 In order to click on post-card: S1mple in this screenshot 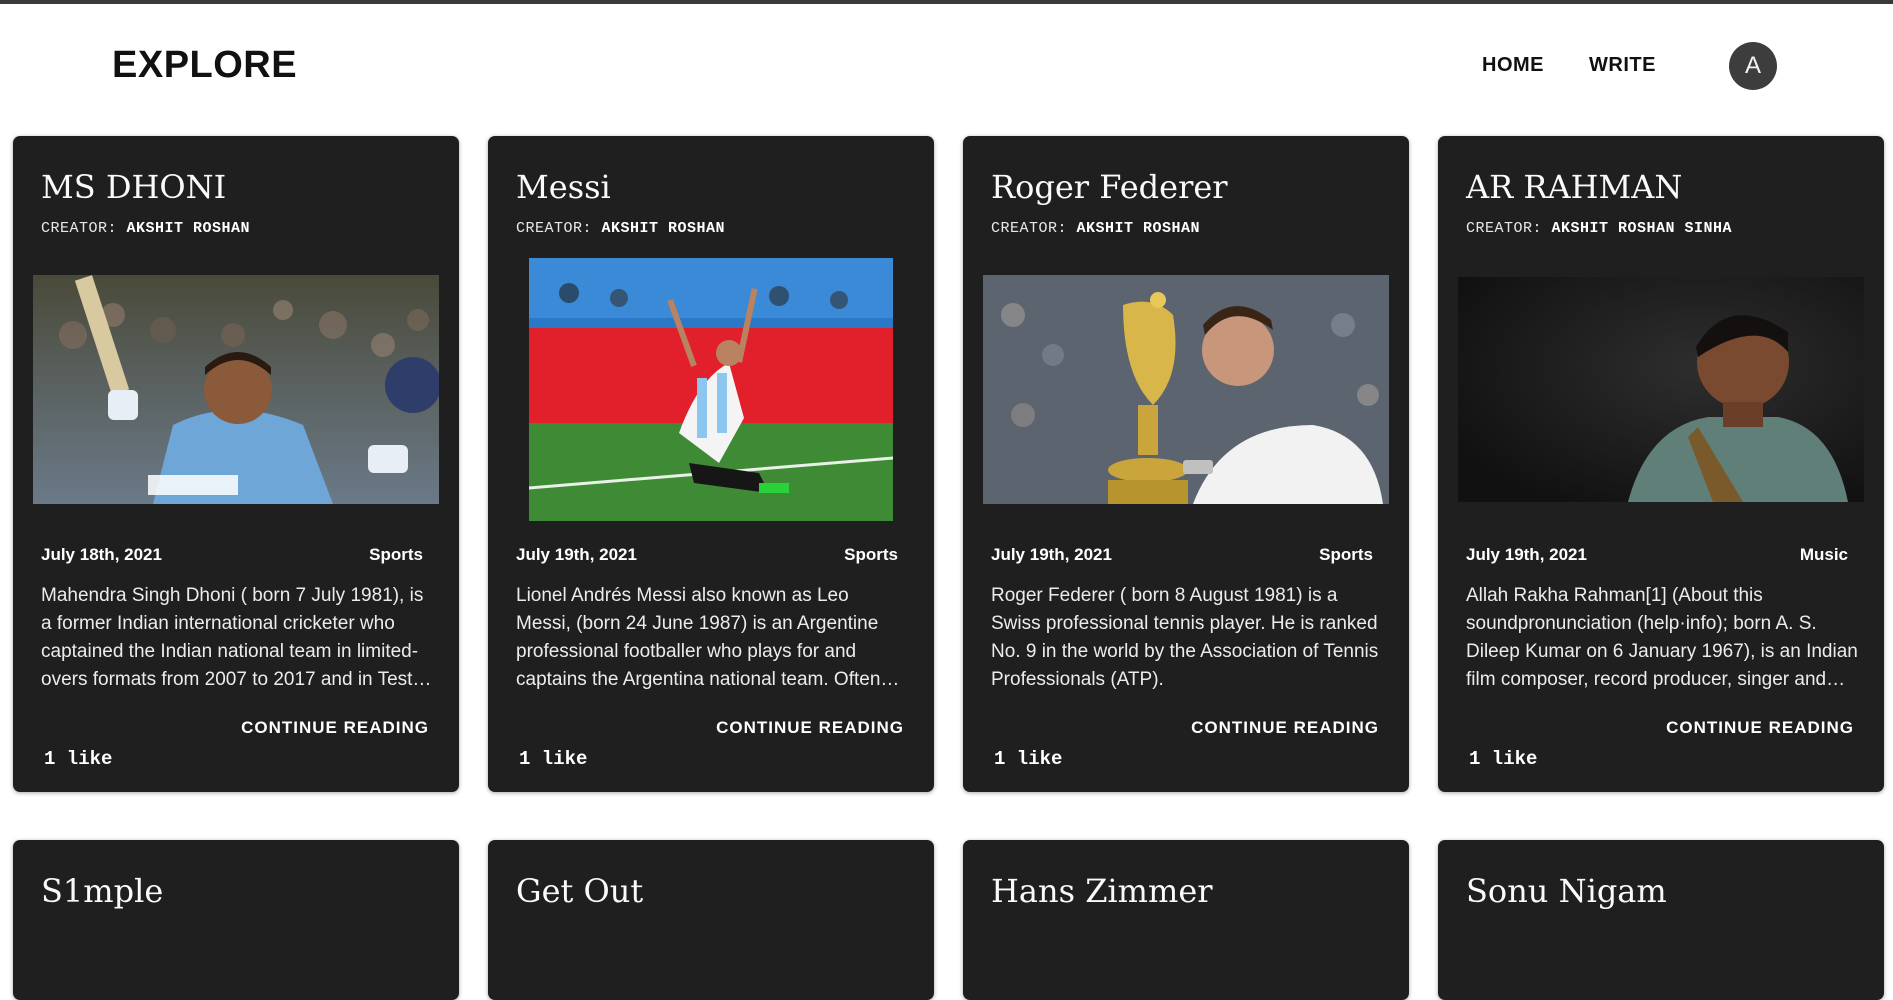, I will do `click(236, 920)`.